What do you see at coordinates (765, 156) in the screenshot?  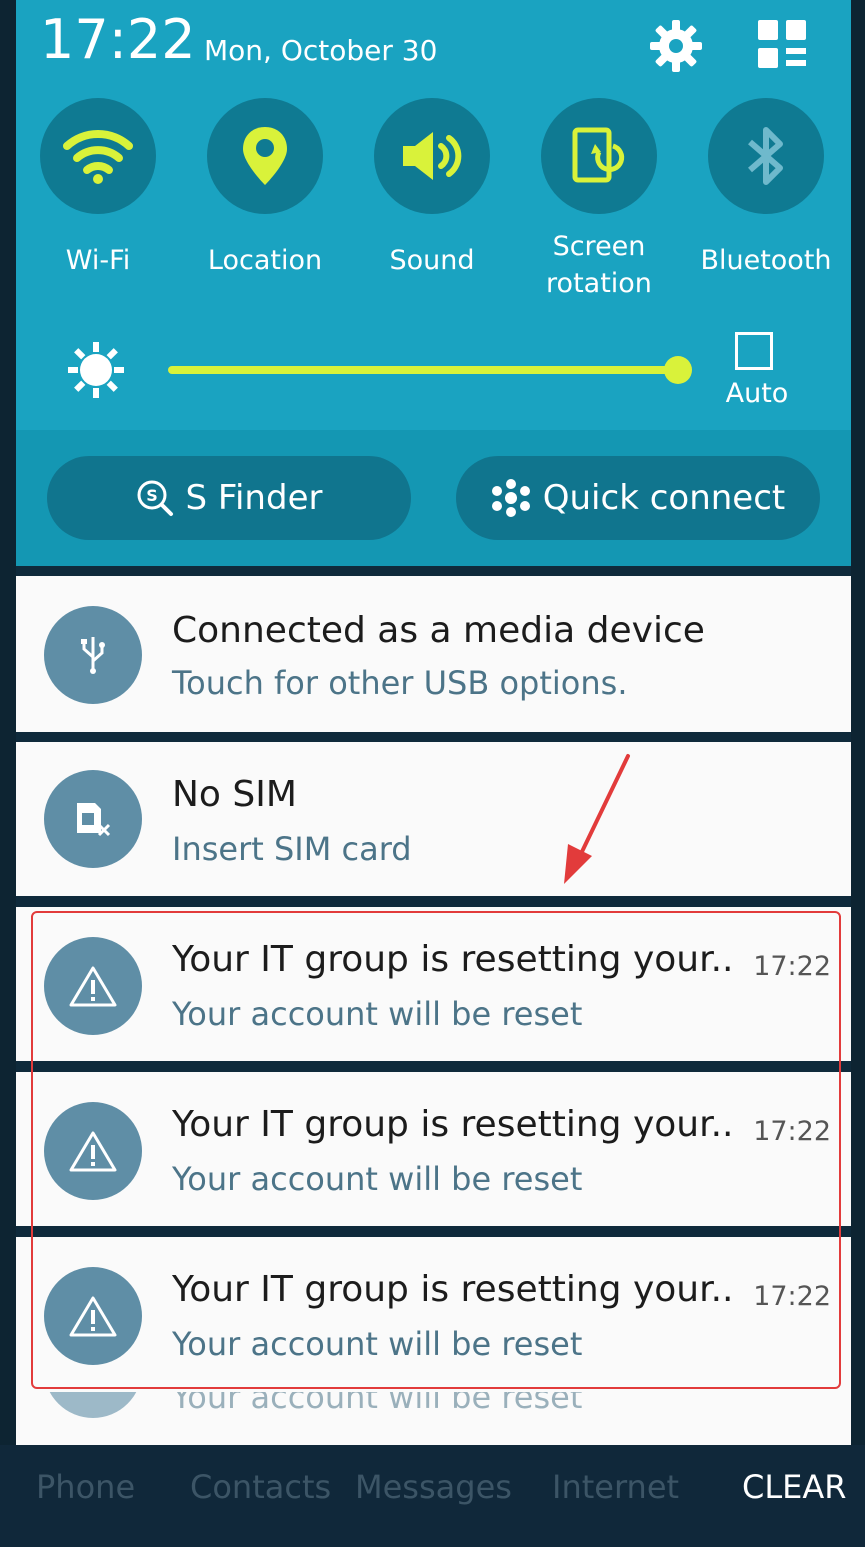 I see `bluetooth-icon` at bounding box center [765, 156].